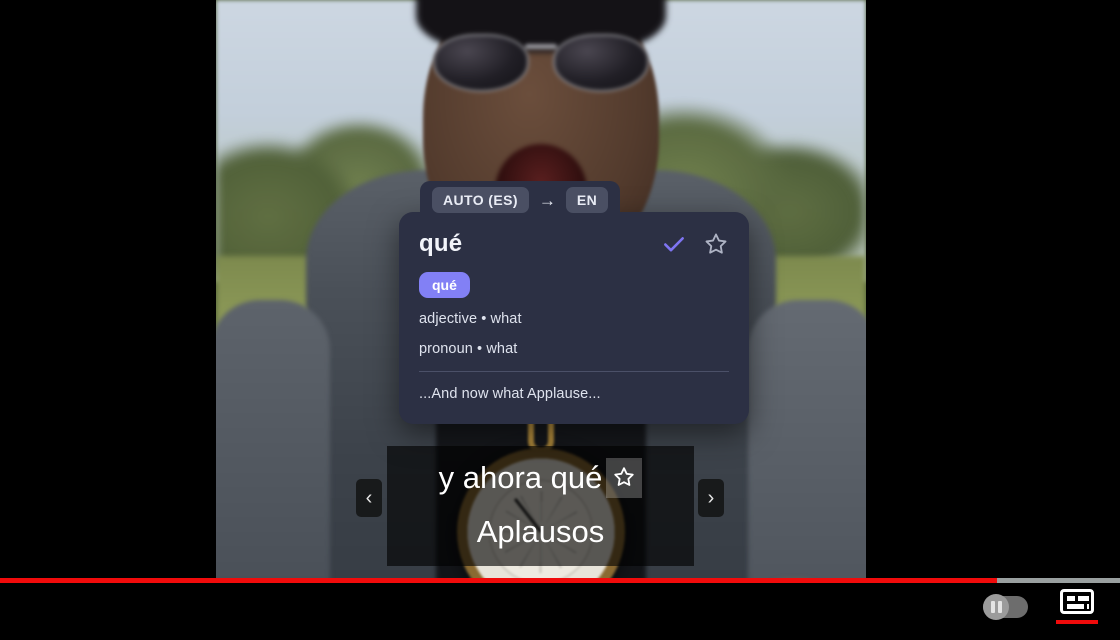 This screenshot has width=1120, height=640. Describe the element at coordinates (441, 243) in the screenshot. I see `word-title: qué` at that location.